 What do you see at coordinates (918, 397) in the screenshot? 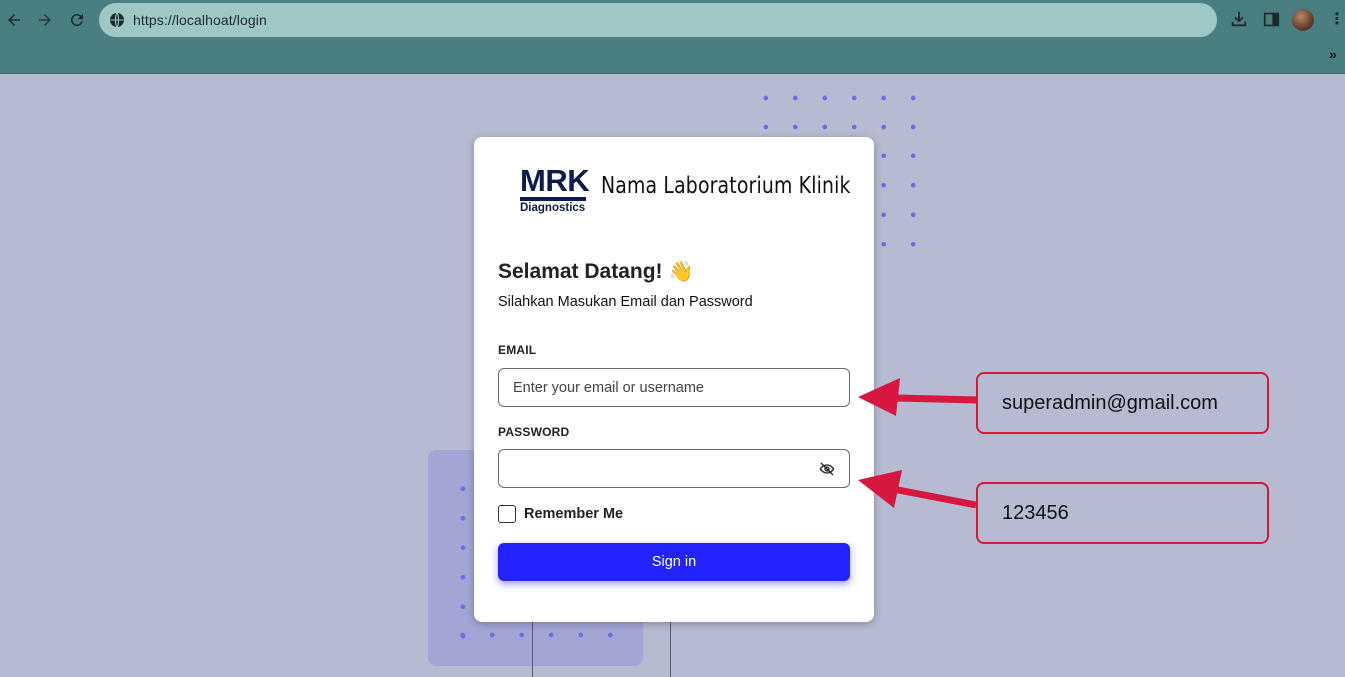
I see `arrow-to-email-icon` at bounding box center [918, 397].